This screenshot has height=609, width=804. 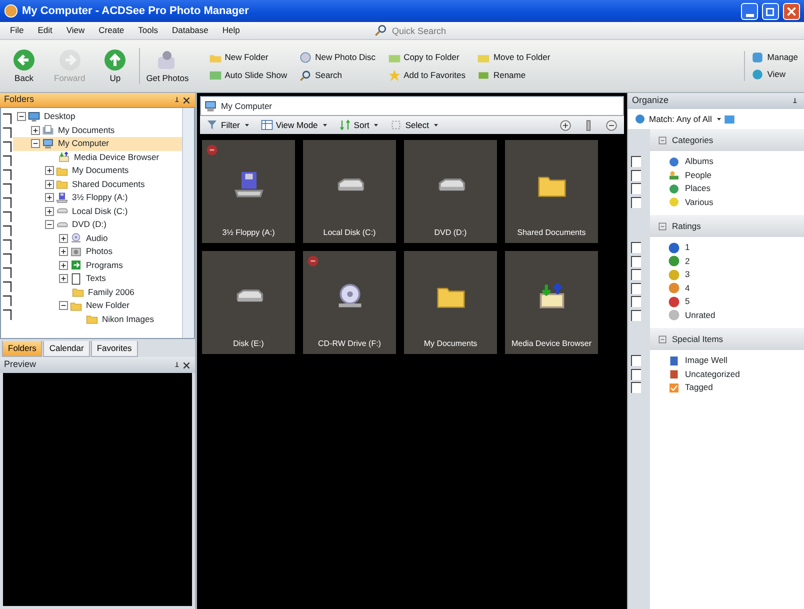 I want to click on item-label: 2, so click(x=687, y=261).